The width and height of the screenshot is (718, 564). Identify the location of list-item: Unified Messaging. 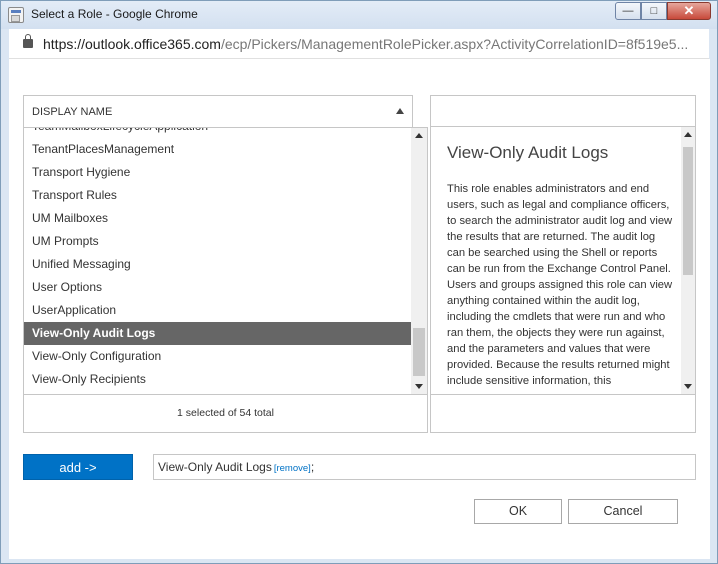
(218, 264).